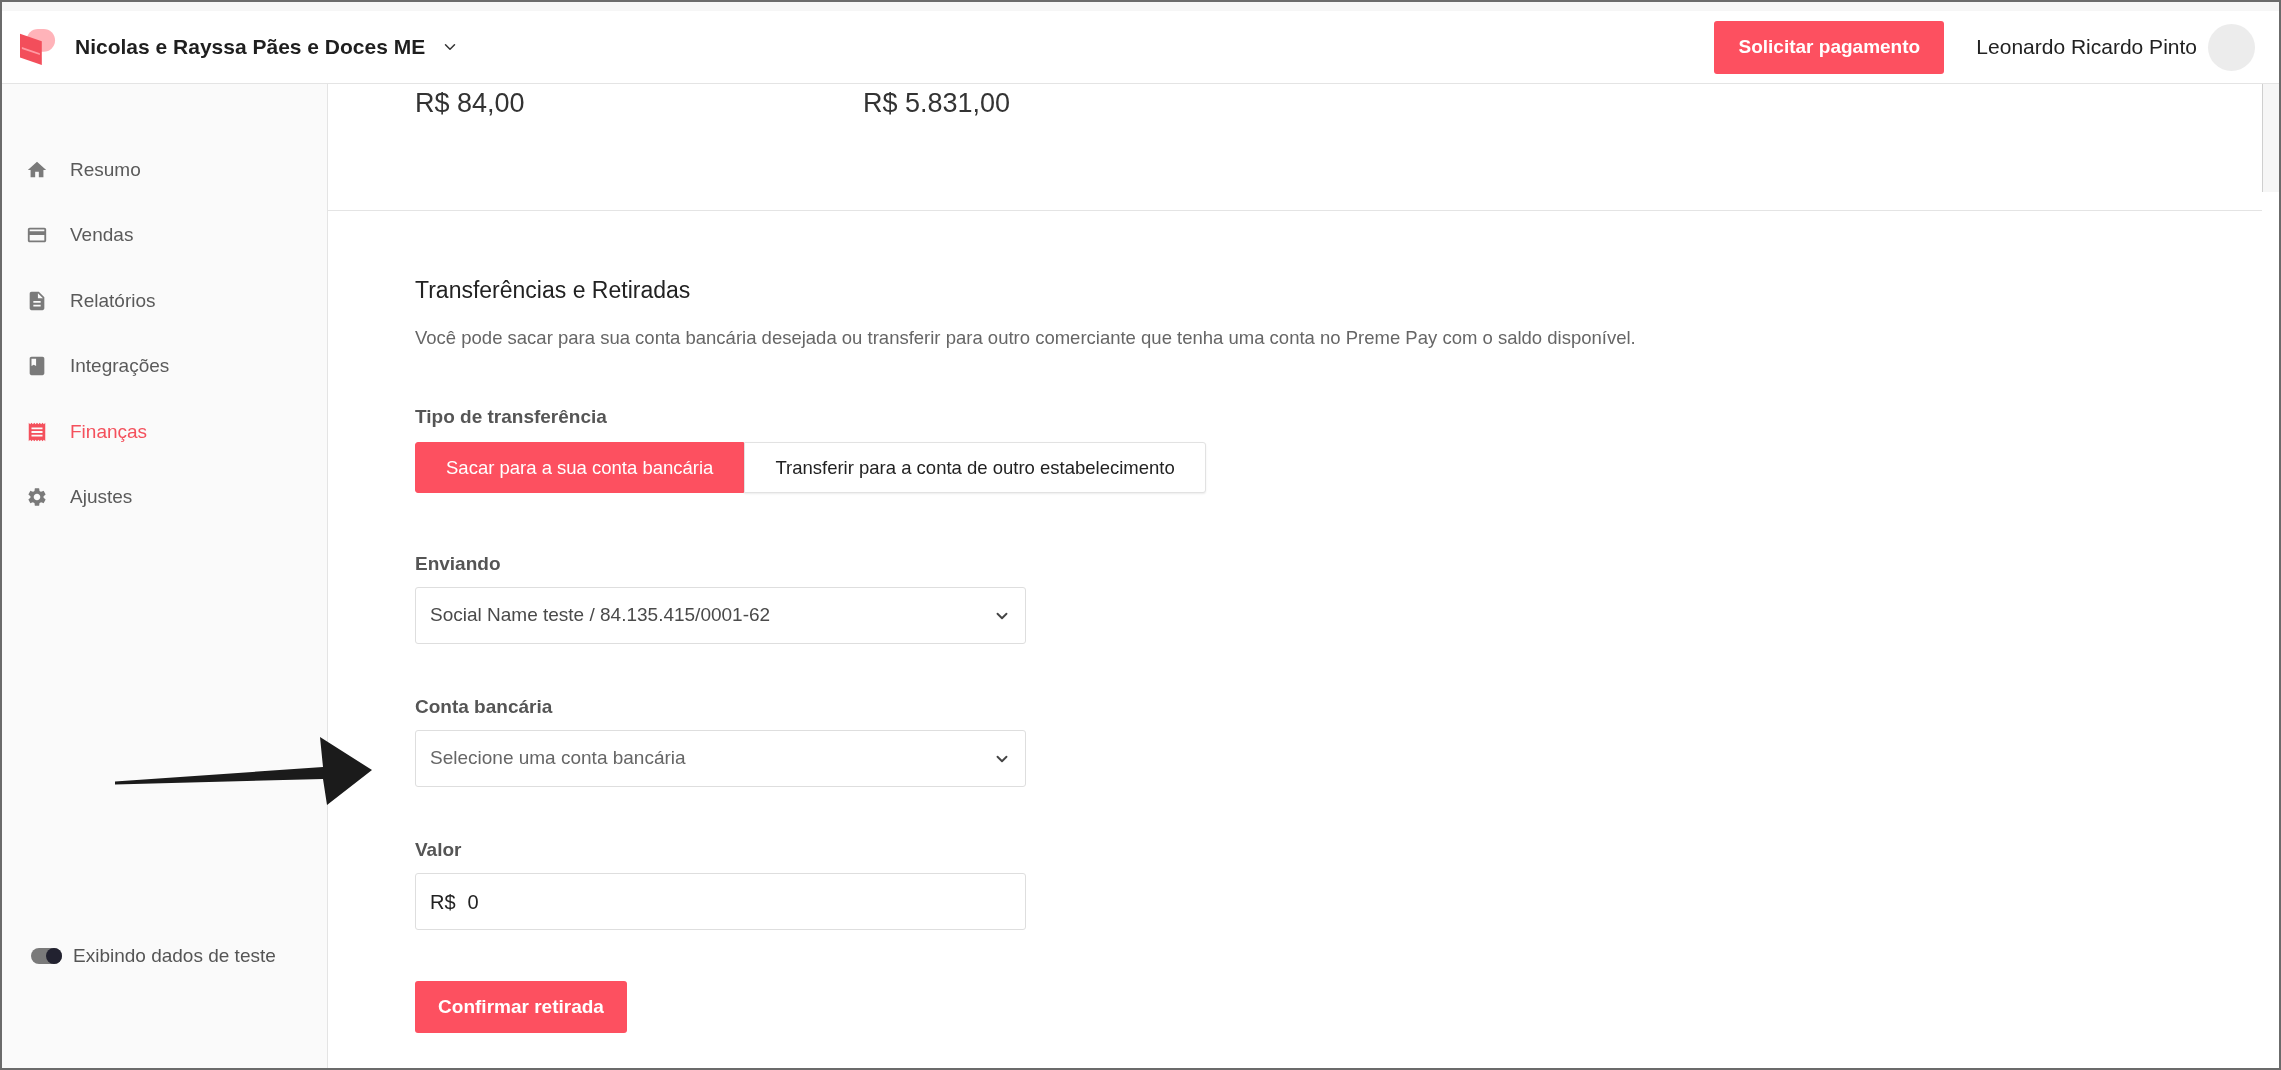  I want to click on sidebar-item: Integrações, so click(164, 366).